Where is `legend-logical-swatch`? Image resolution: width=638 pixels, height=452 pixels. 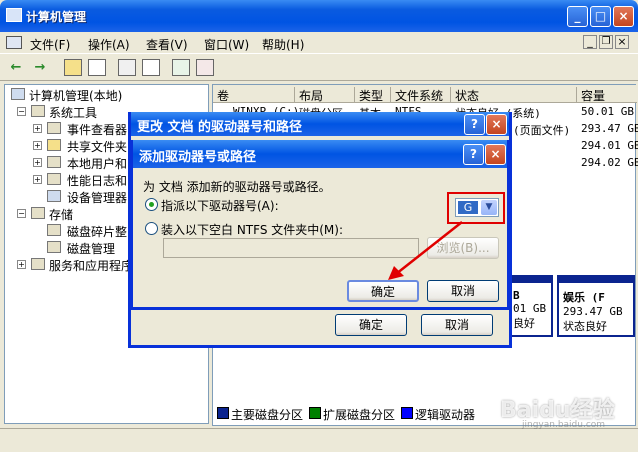 legend-logical-swatch is located at coordinates (407, 413).